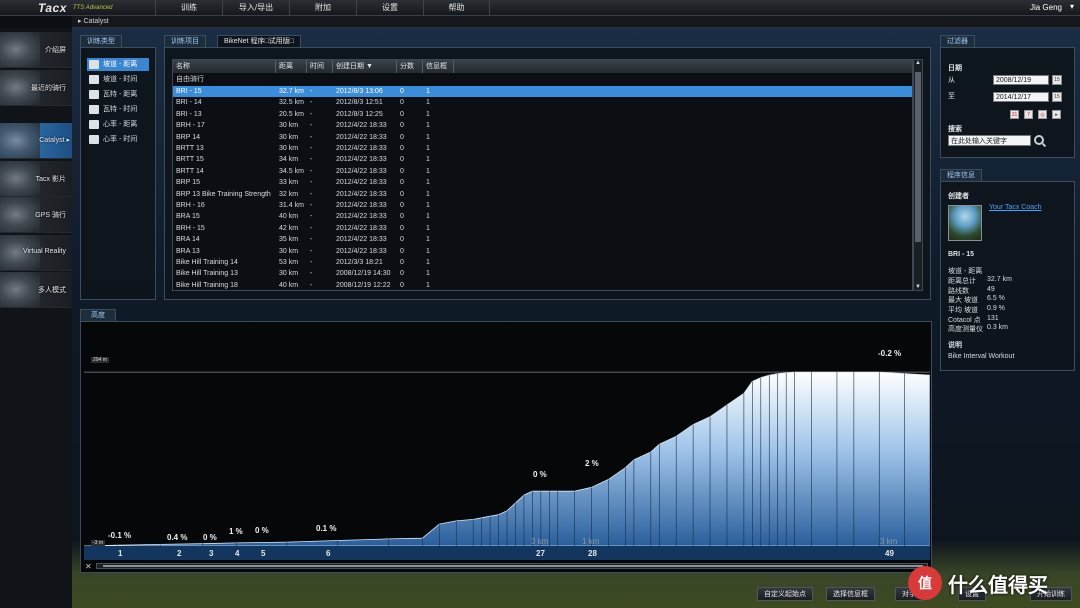 This screenshot has width=1080, height=608. What do you see at coordinates (542, 114) in the screenshot?
I see `table-row: BRI - 13 20.5 km - 2012/8/3 12:25 0 1` at bounding box center [542, 114].